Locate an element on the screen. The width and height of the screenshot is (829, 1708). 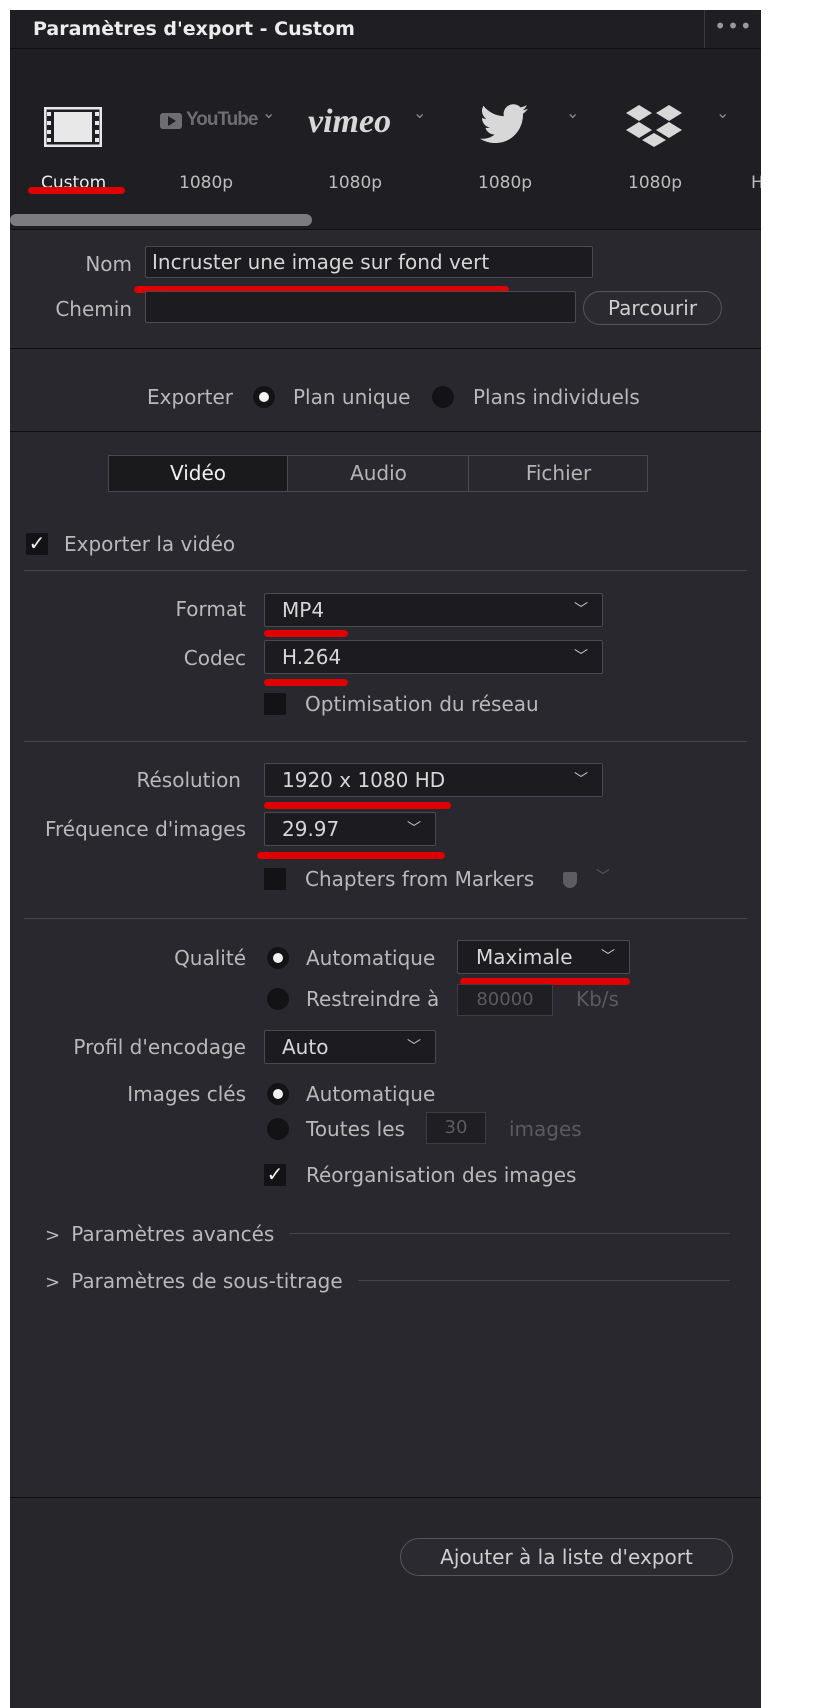
title-bar: Paramètres d'export - Custom ••• is located at coordinates (385, 29).